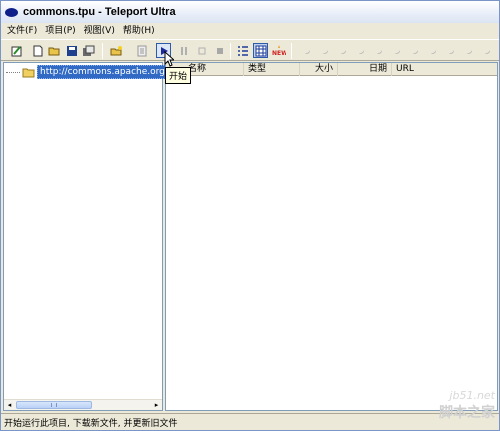  I want to click on project-properties-button, so click(16, 50).